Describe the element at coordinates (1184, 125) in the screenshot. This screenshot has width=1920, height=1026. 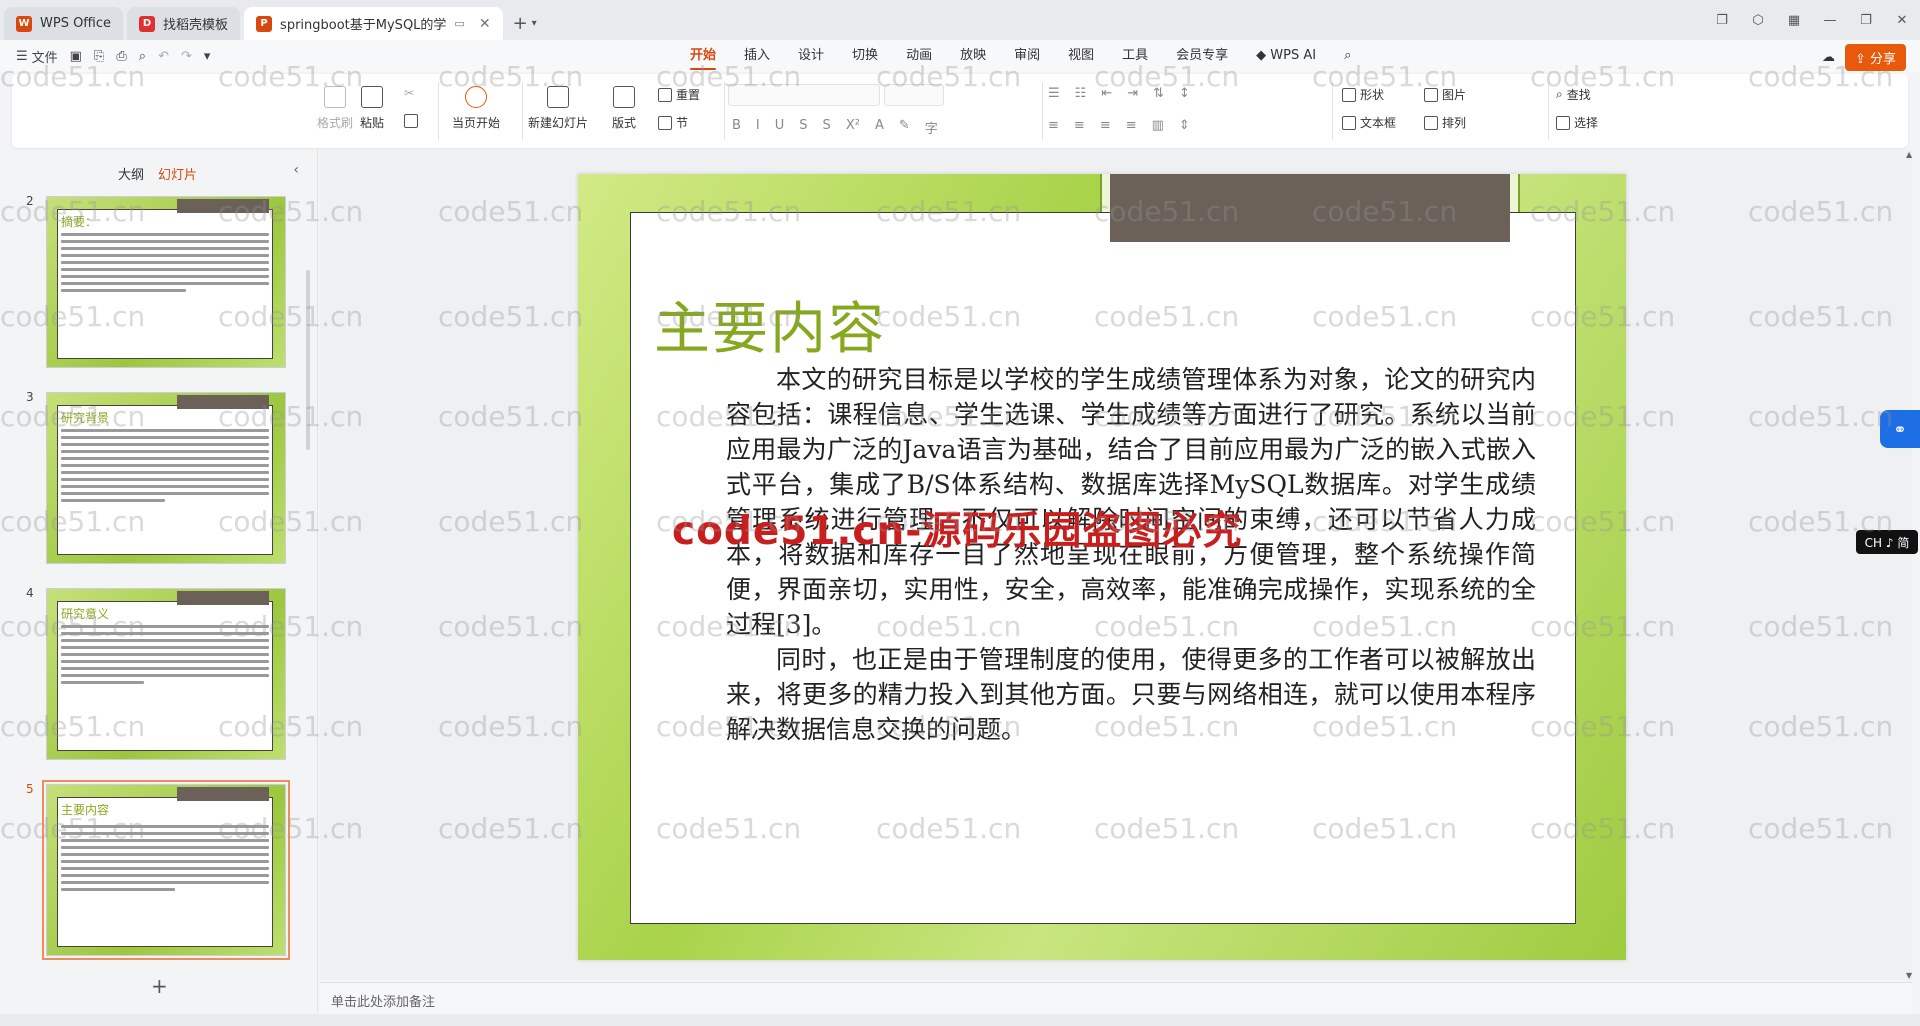
I see `vertical-align-icon: ⇕` at that location.